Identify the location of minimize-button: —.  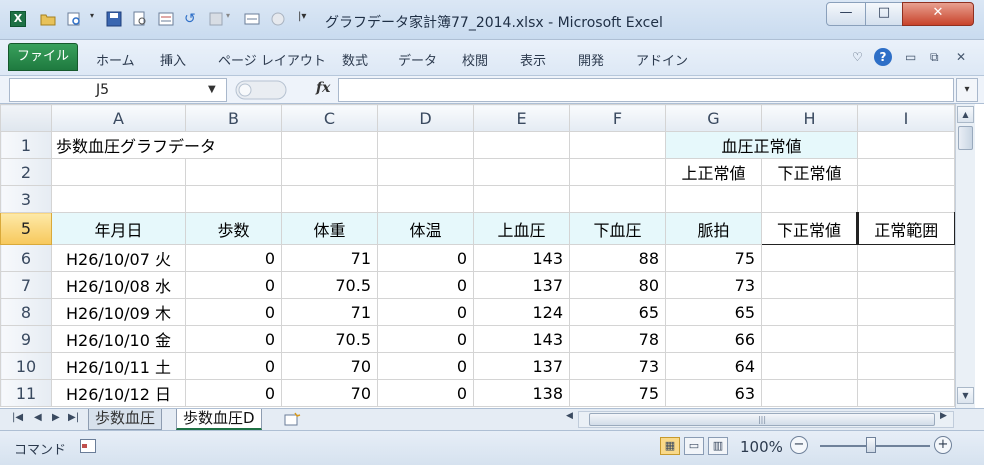
(846, 14).